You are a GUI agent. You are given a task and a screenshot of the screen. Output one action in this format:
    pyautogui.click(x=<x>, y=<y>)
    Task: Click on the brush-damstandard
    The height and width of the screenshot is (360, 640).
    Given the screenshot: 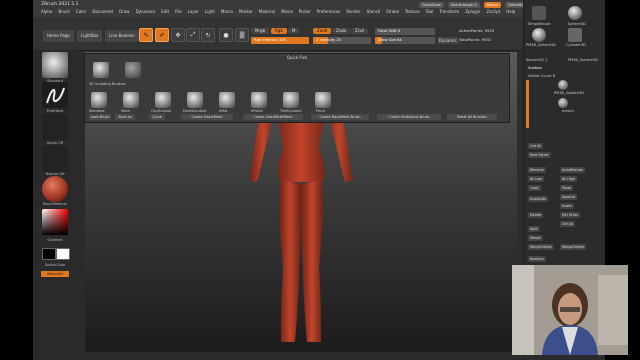 What is the action you would take?
    pyautogui.click(x=195, y=100)
    